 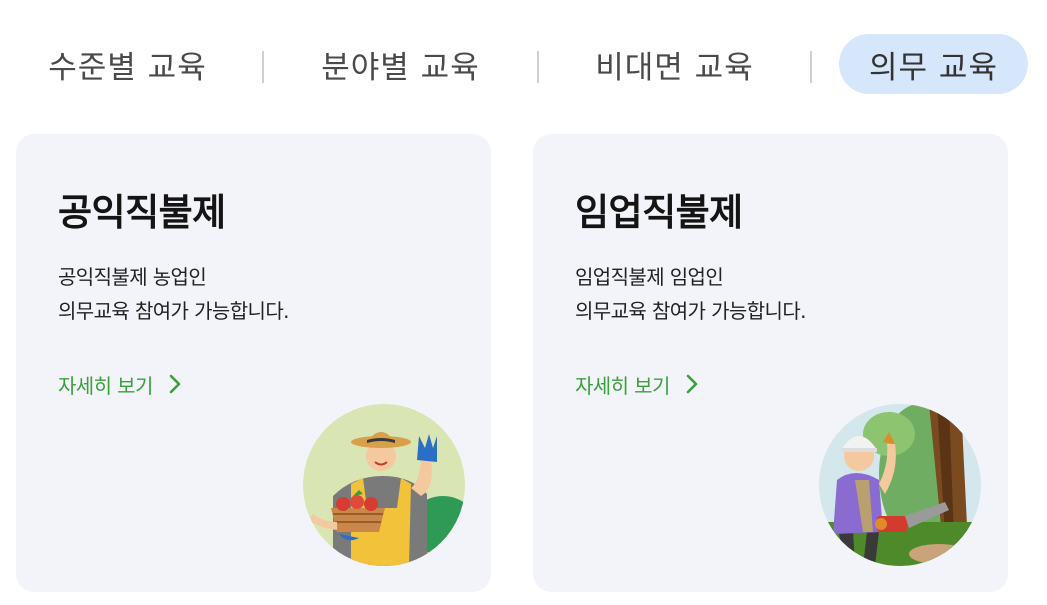 What do you see at coordinates (674, 64) in the screenshot?
I see `tab-online-education: 비대면 교육` at bounding box center [674, 64].